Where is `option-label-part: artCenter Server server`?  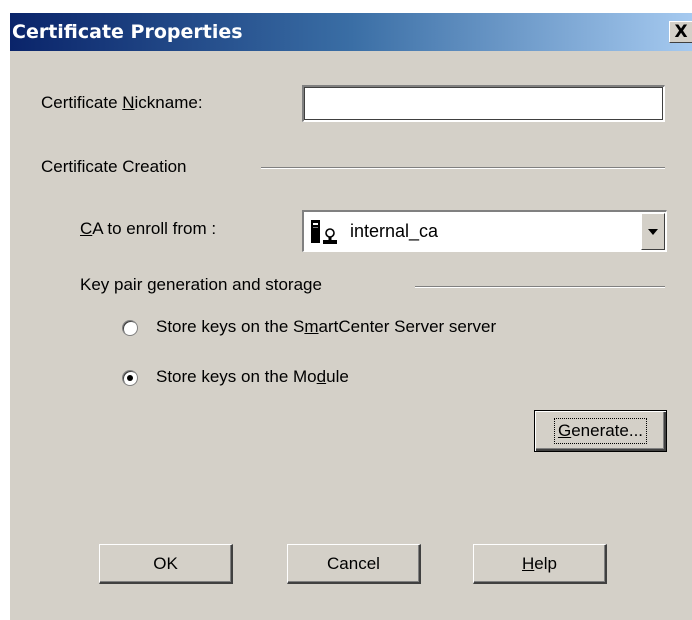
option-label-part: artCenter Server server is located at coordinates (407, 326).